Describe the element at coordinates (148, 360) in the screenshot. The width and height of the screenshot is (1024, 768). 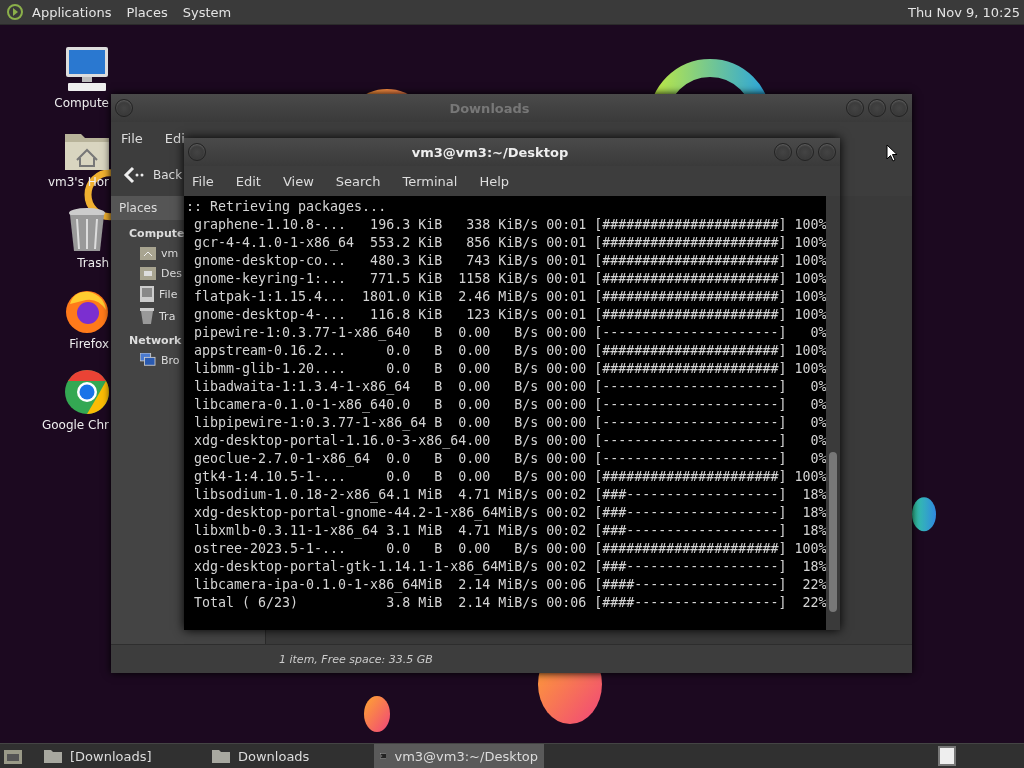
I see `network-icon` at that location.